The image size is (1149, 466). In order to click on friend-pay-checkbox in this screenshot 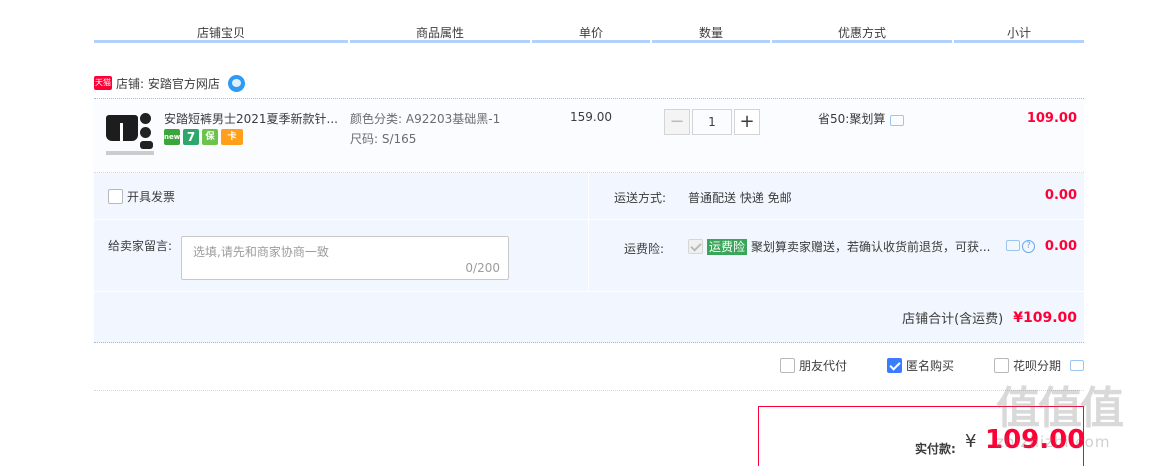, I will do `click(787, 365)`.